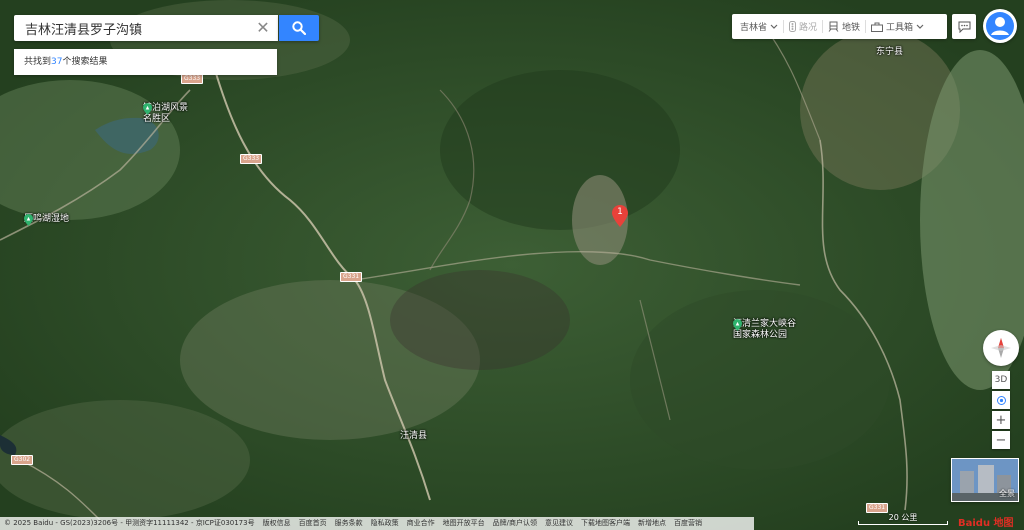 This screenshot has width=1024, height=530. I want to click on clear-search-button: ✕, so click(263, 28).